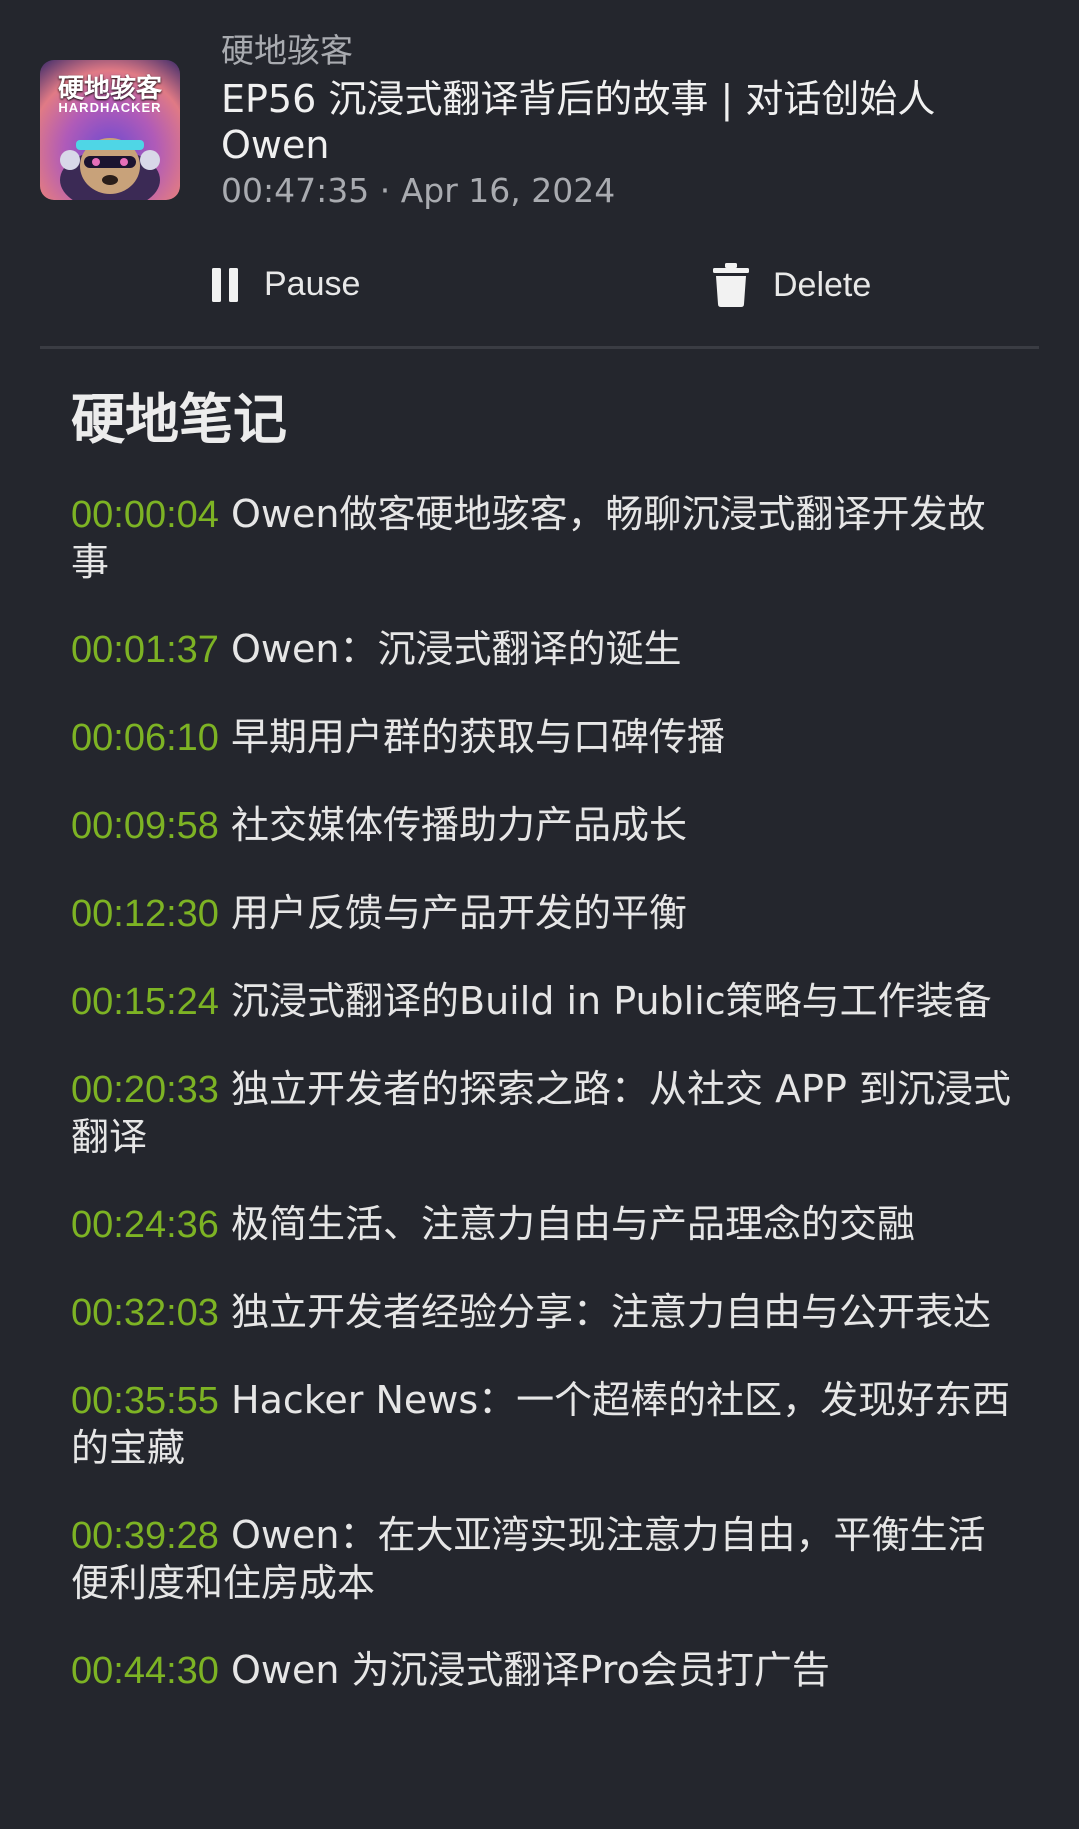 The width and height of the screenshot is (1079, 1829). I want to click on chapter-item: 00:06:10 早期用户群的获取与口碑传播, so click(541, 738).